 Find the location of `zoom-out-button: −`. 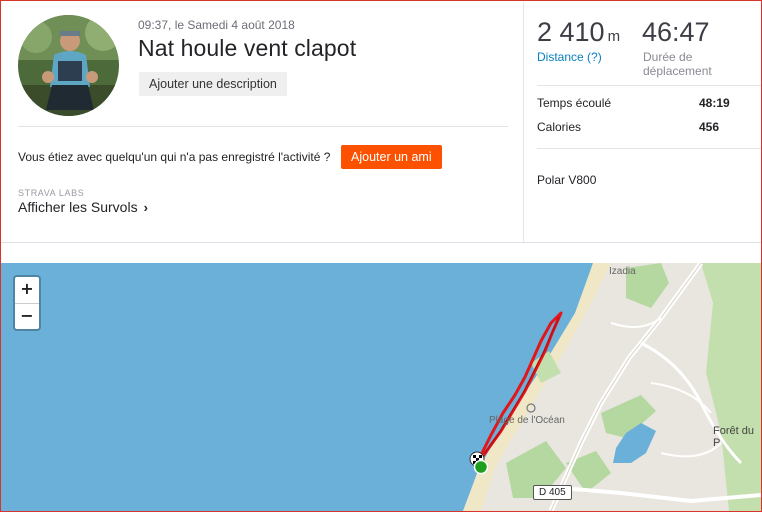

zoom-out-button: − is located at coordinates (27, 316).